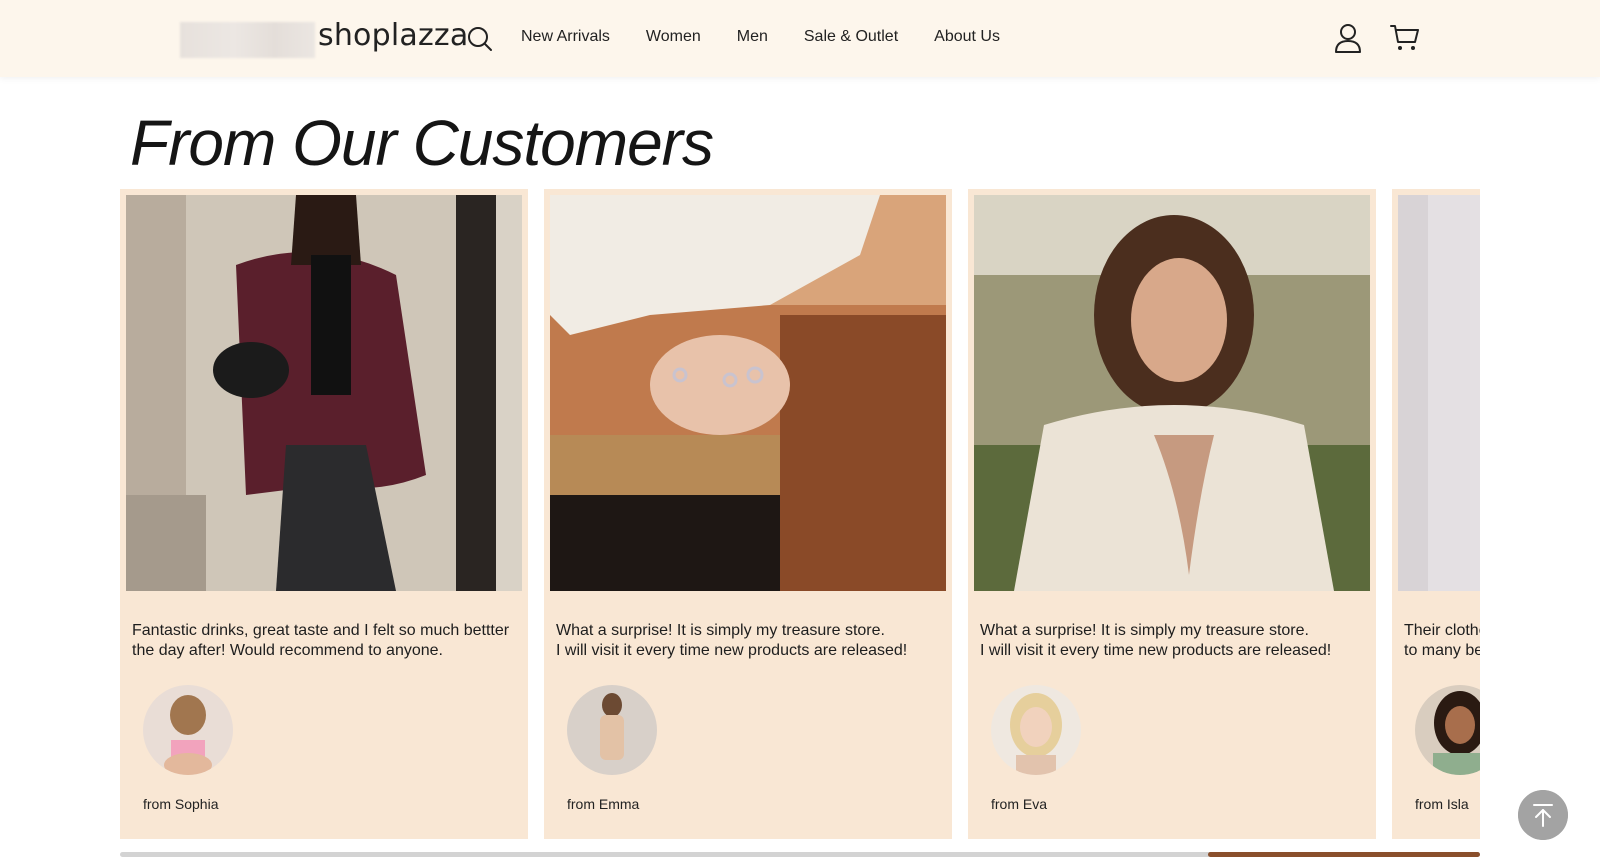 The width and height of the screenshot is (1600, 864). I want to click on back-to-top-button, so click(1543, 815).